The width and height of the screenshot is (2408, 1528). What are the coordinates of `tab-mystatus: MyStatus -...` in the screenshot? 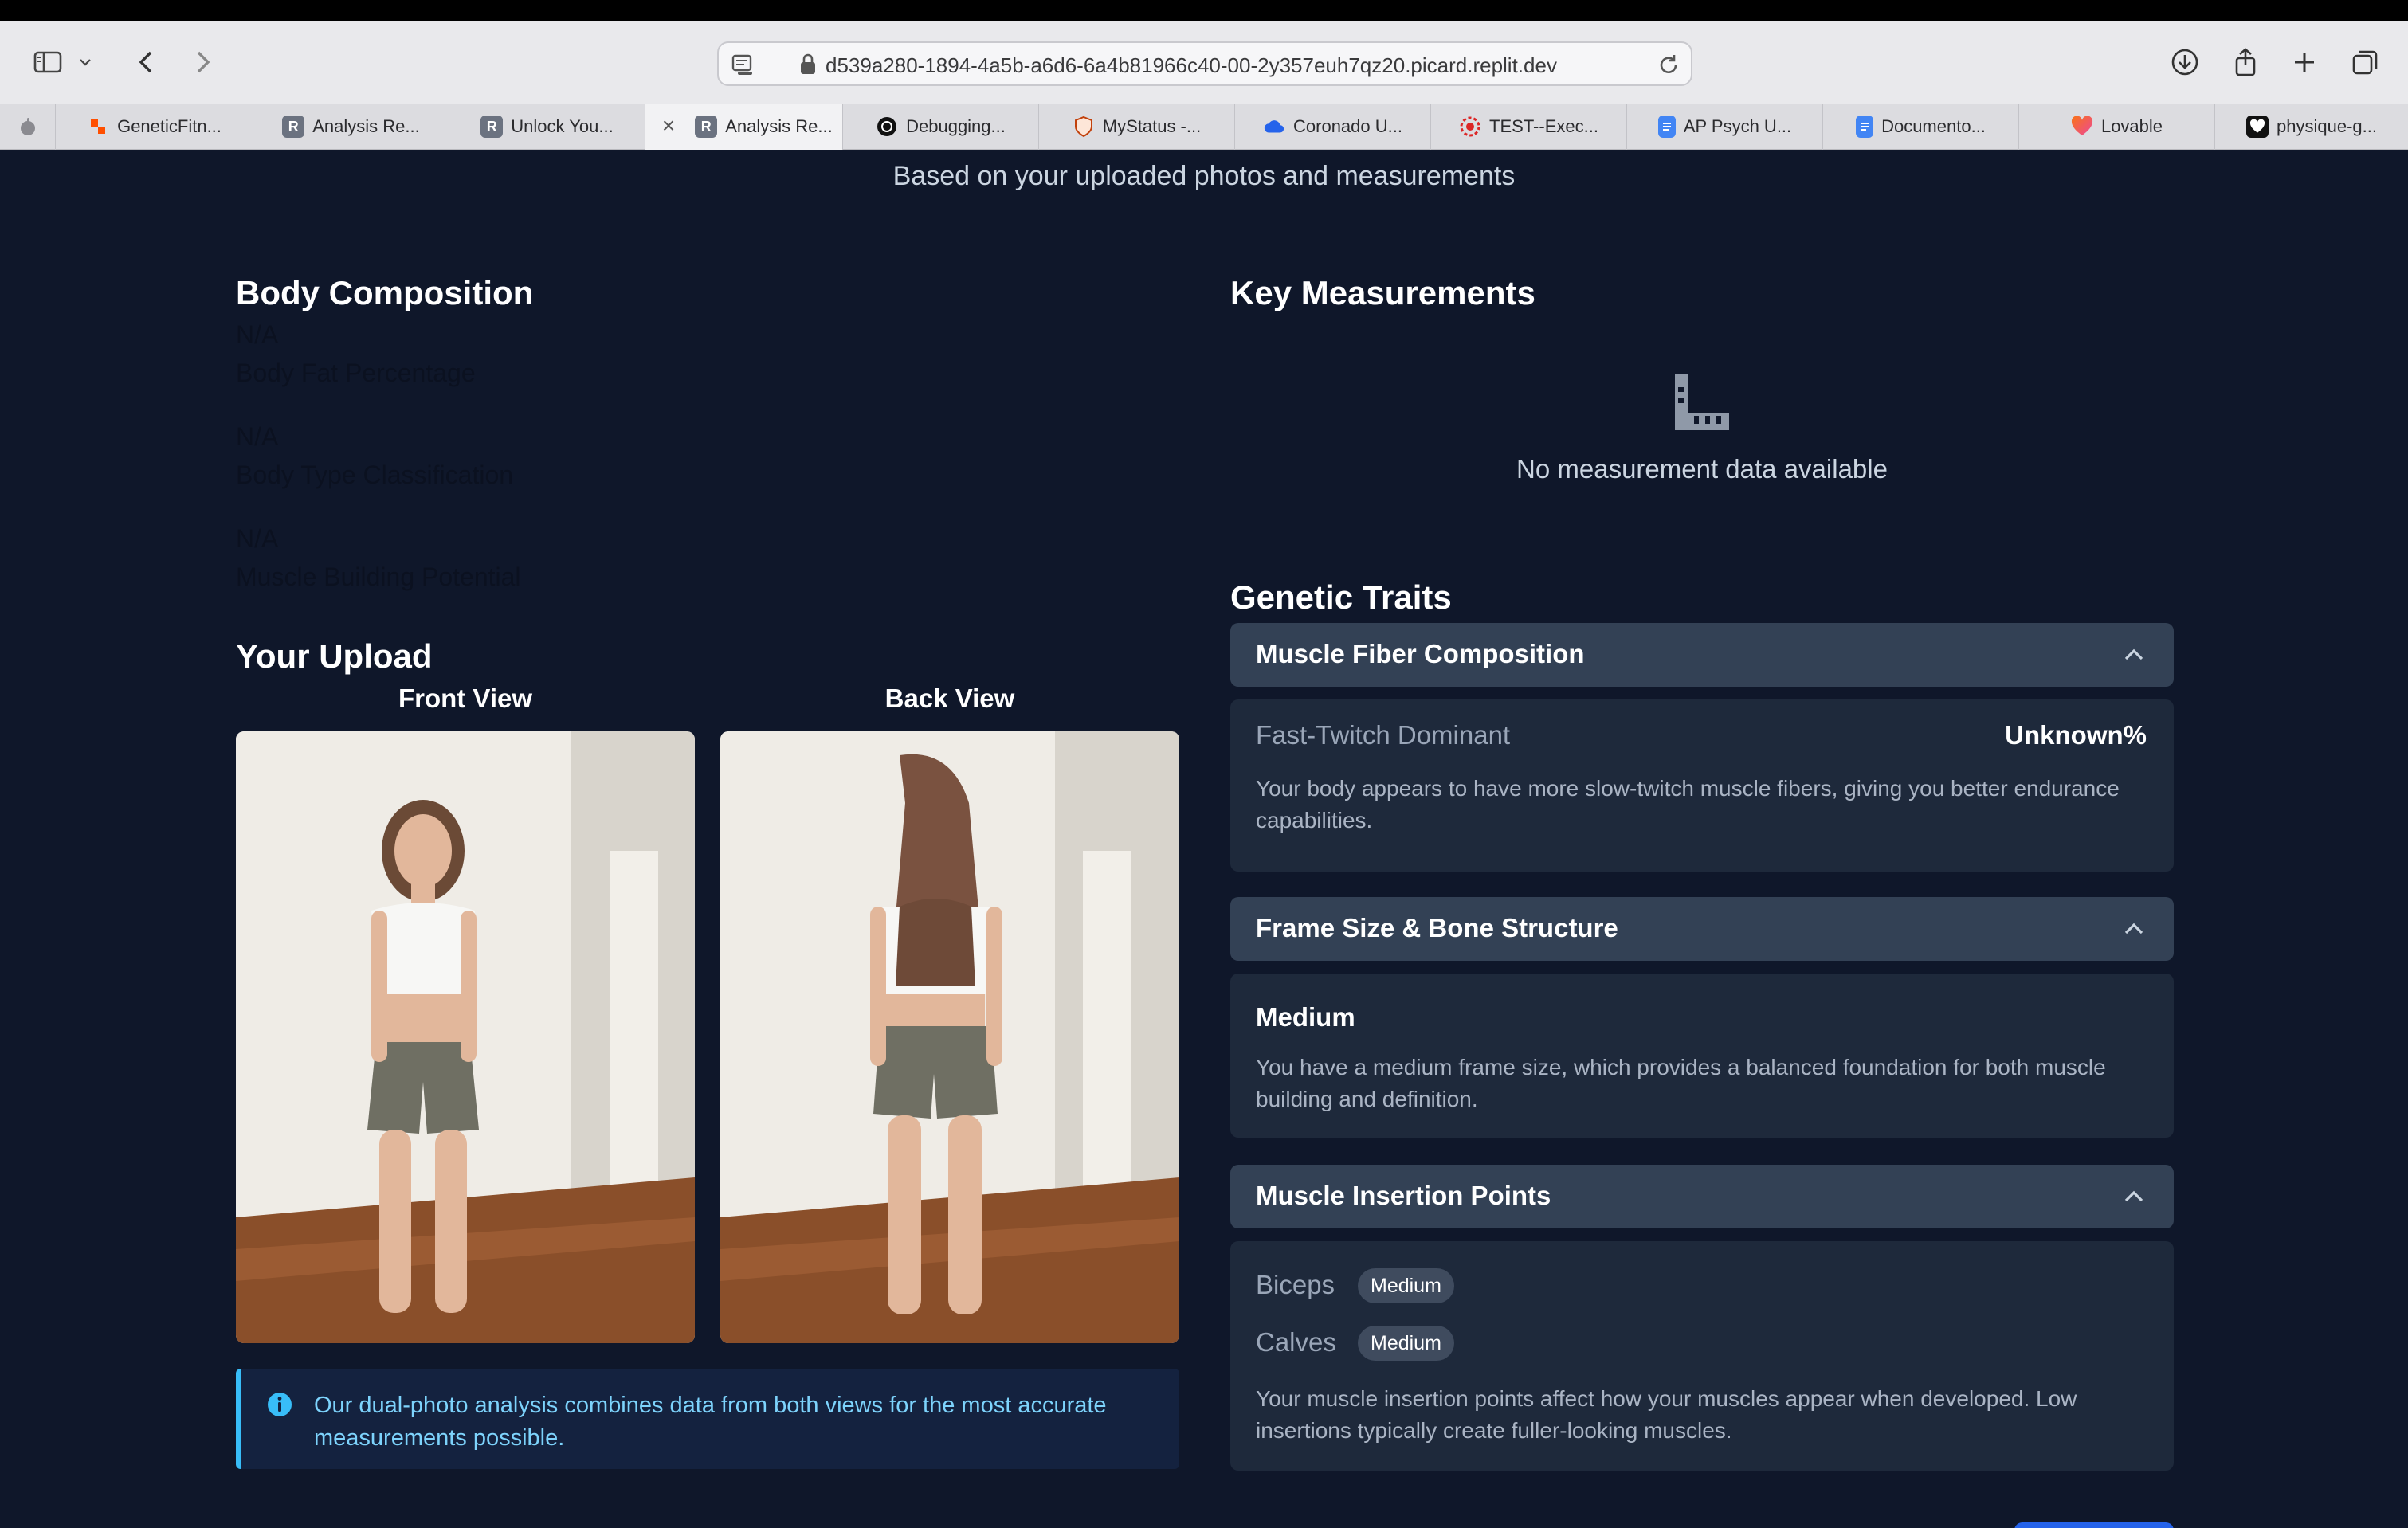 It's located at (1137, 127).